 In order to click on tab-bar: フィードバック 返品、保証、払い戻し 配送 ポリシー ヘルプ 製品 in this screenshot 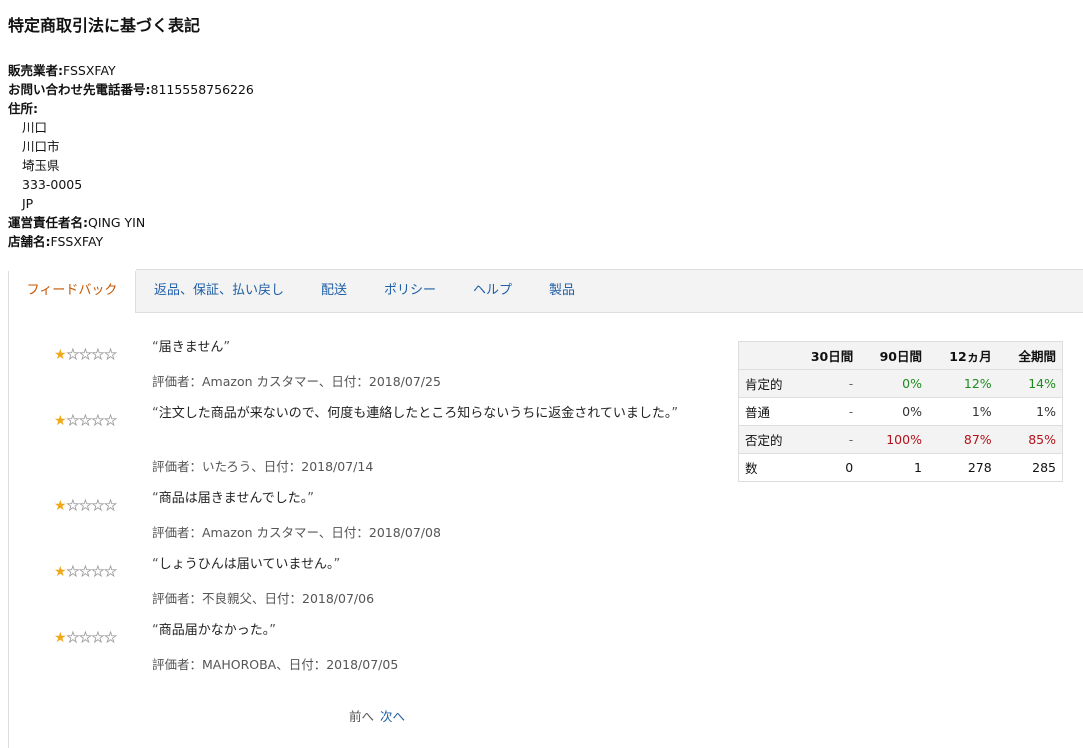, I will do `click(545, 291)`.